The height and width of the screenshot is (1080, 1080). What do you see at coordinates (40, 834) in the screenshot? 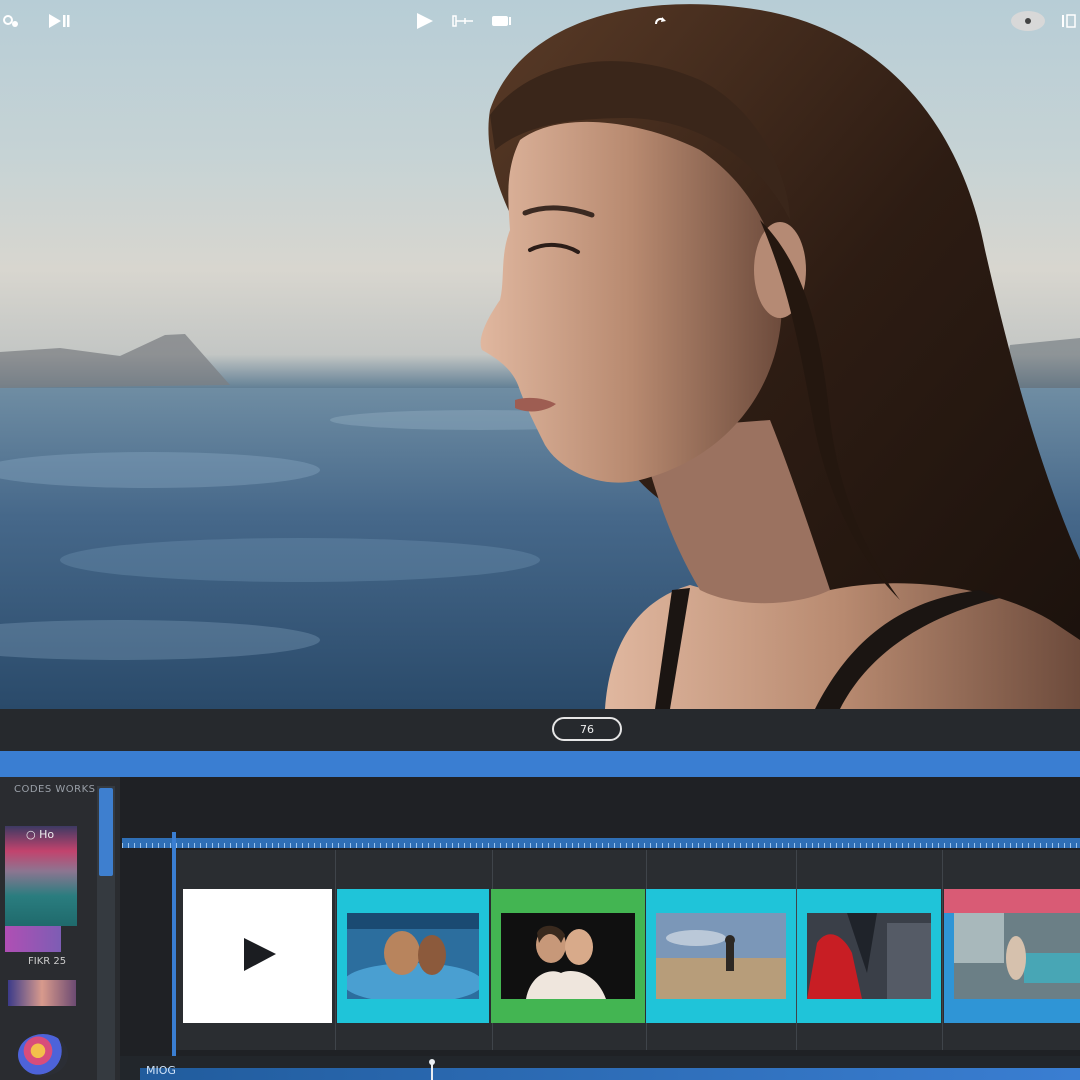
I see `swatch-label: ○ Ho` at bounding box center [40, 834].